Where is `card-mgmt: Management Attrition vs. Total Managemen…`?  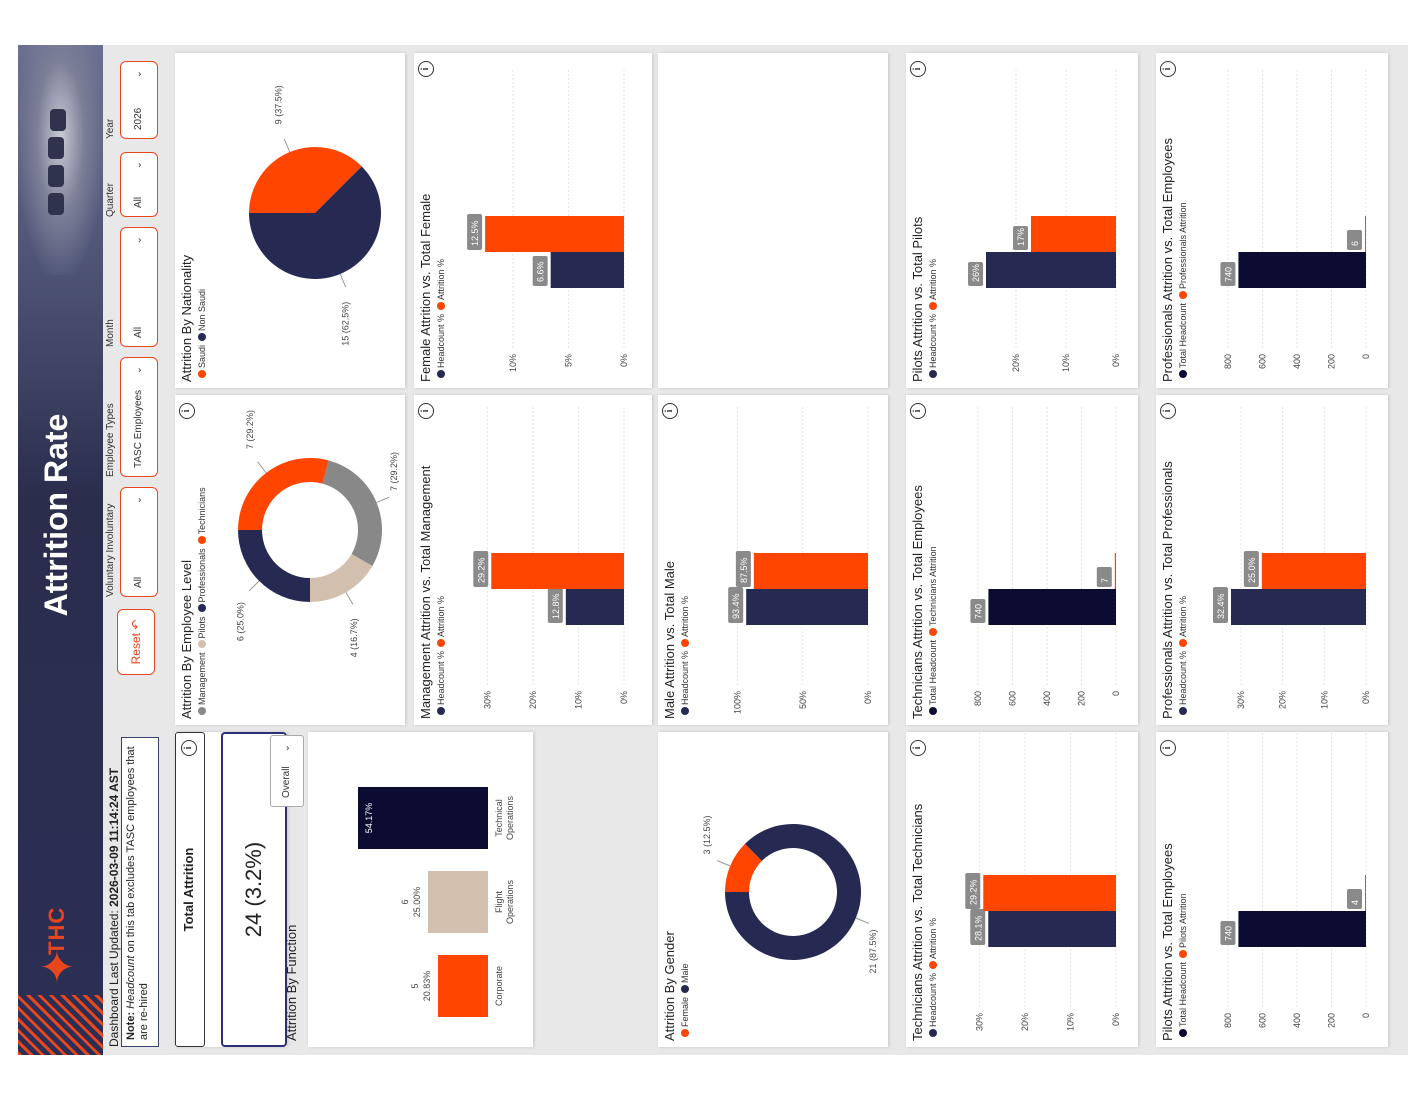 card-mgmt: Management Attrition vs. Total Managemen… is located at coordinates (533, 560).